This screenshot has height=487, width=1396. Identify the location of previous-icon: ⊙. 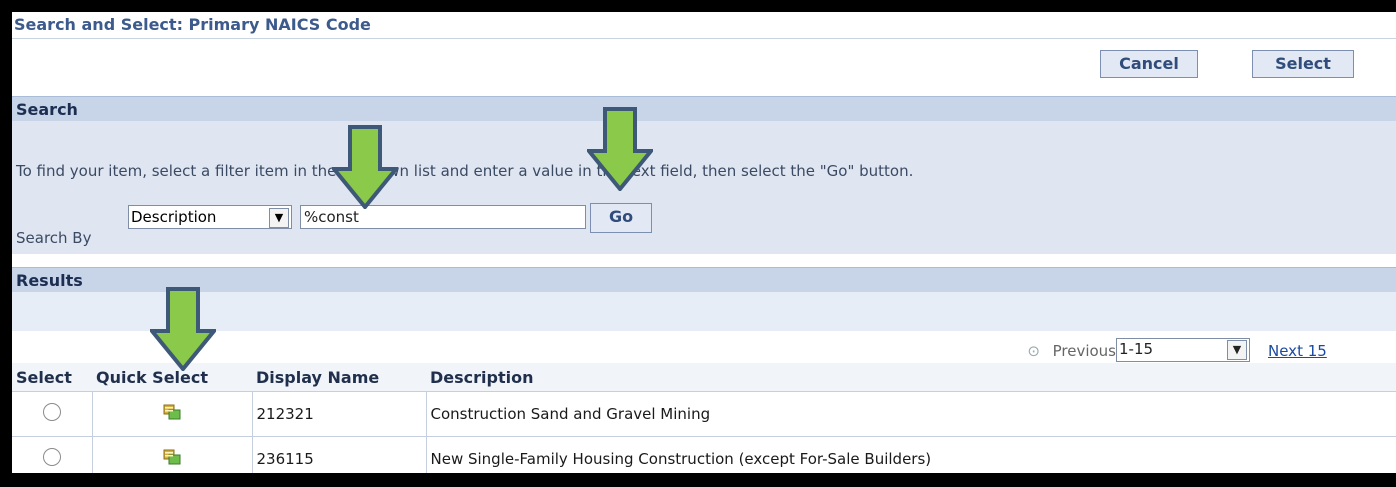
(1033, 351).